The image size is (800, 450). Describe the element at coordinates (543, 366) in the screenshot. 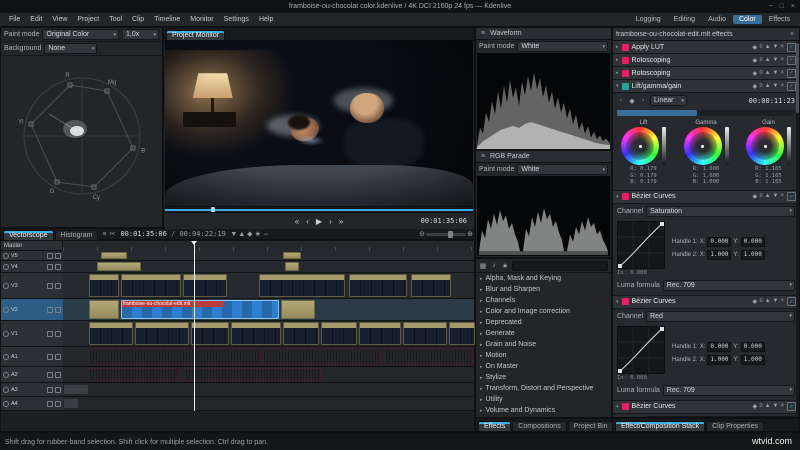

I see `effect-category: ▸ On Master` at that location.